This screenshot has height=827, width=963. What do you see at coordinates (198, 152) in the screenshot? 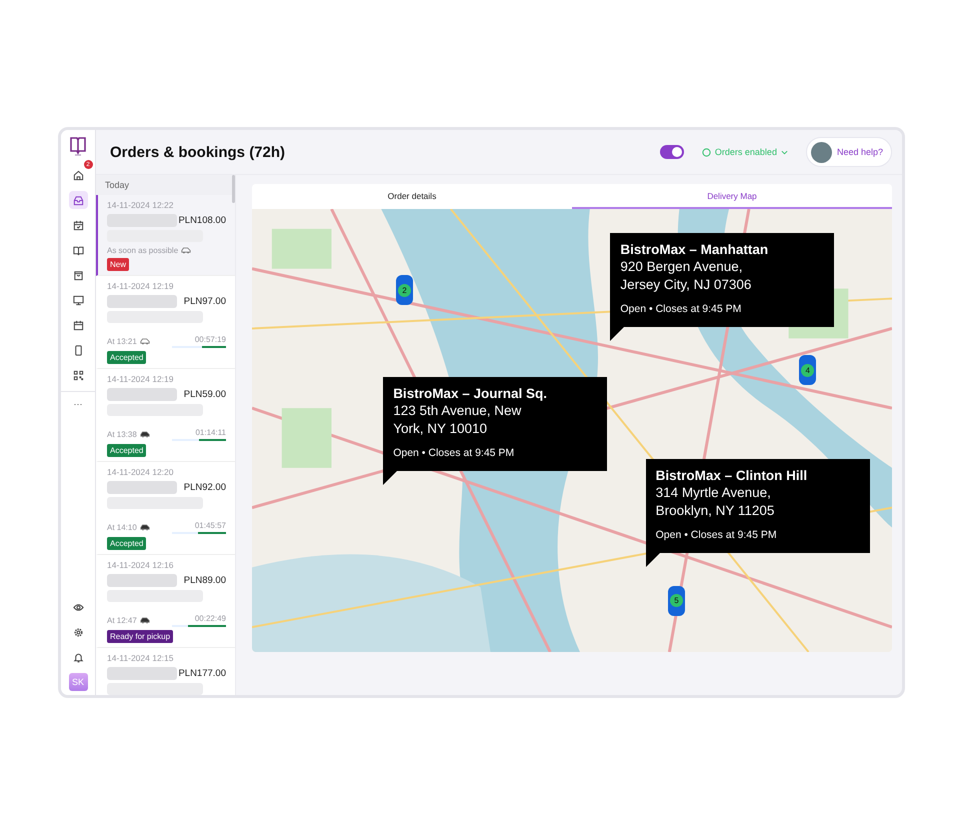
I see `page-title: Orders & bookings (72h)` at bounding box center [198, 152].